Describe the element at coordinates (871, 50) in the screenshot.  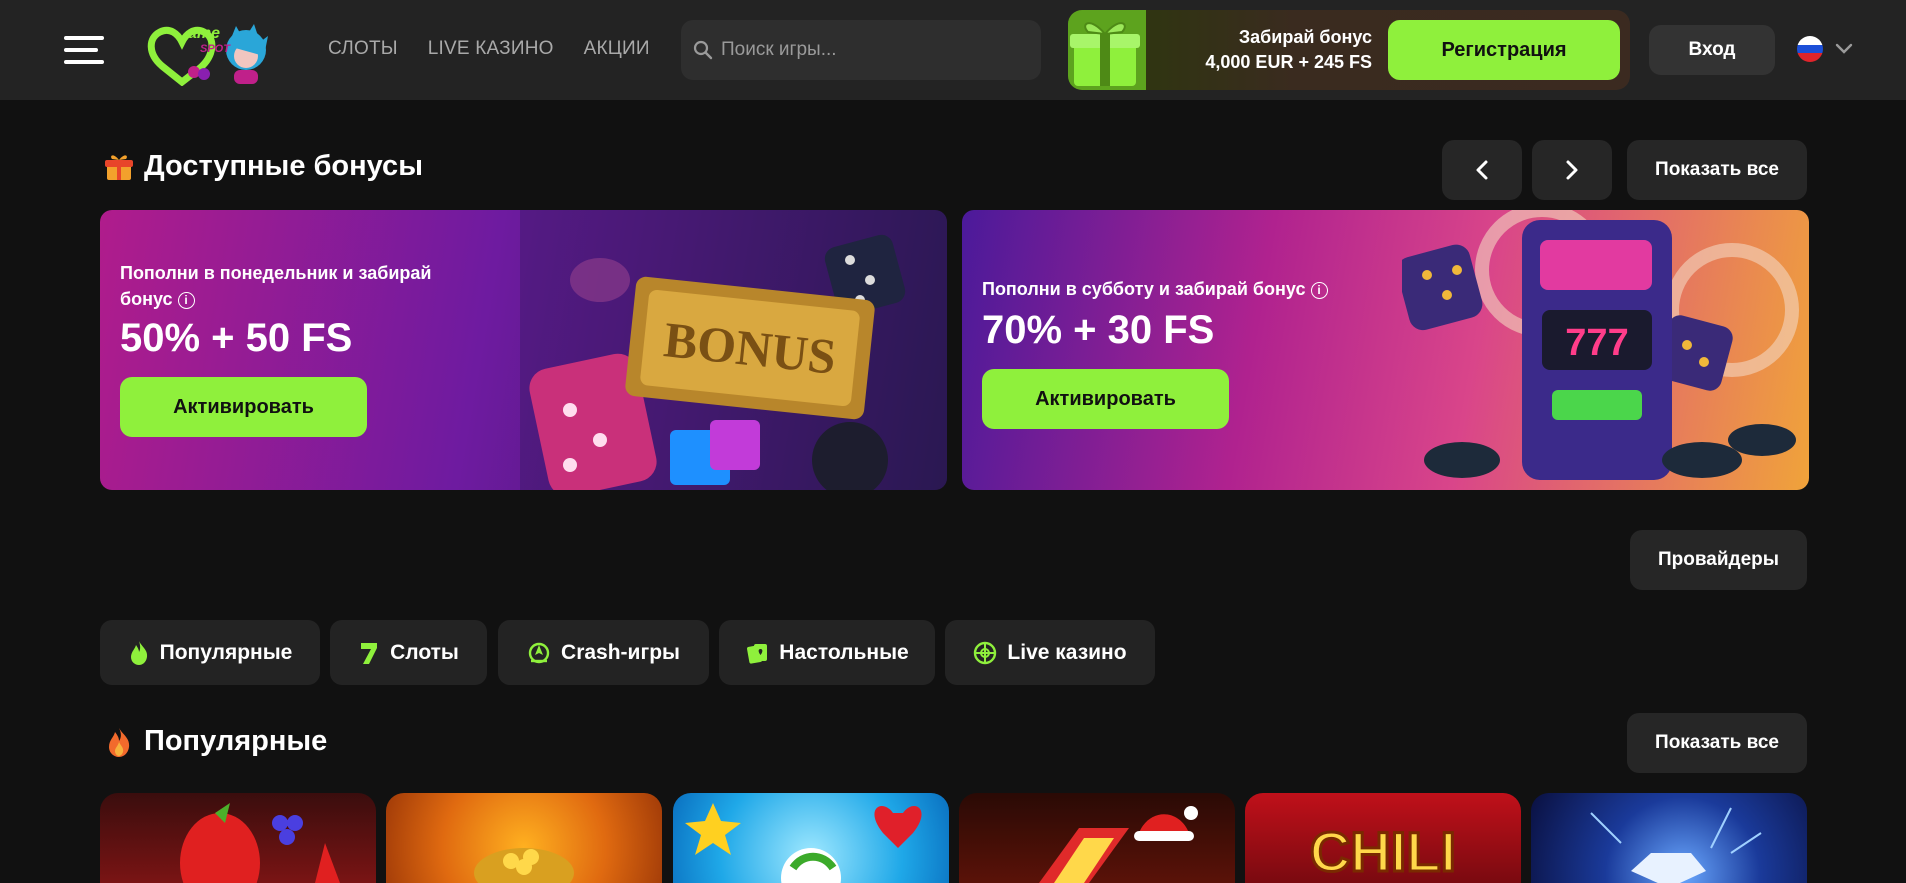
I see `search-input` at that location.